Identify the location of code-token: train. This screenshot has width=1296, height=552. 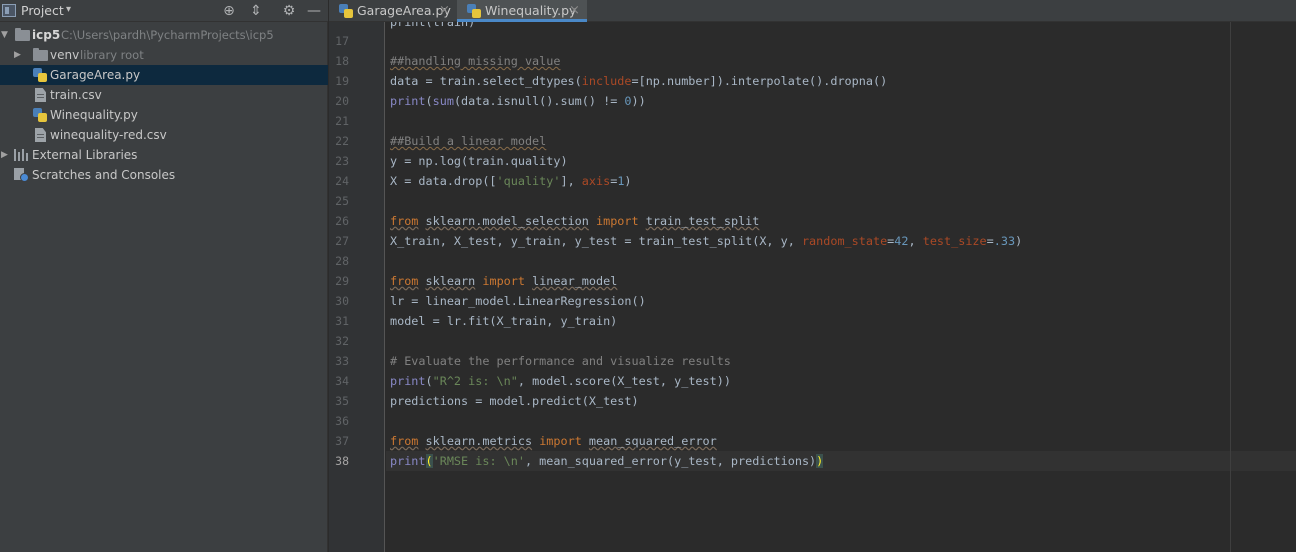
(450, 25).